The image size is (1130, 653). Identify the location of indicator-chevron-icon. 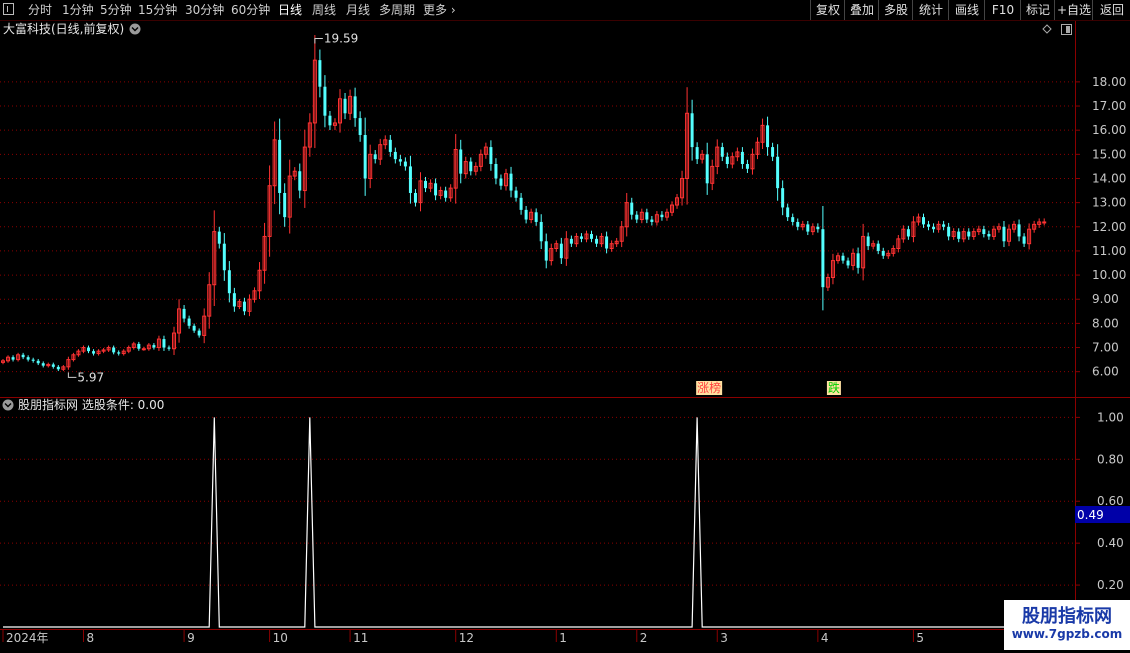
(8, 405).